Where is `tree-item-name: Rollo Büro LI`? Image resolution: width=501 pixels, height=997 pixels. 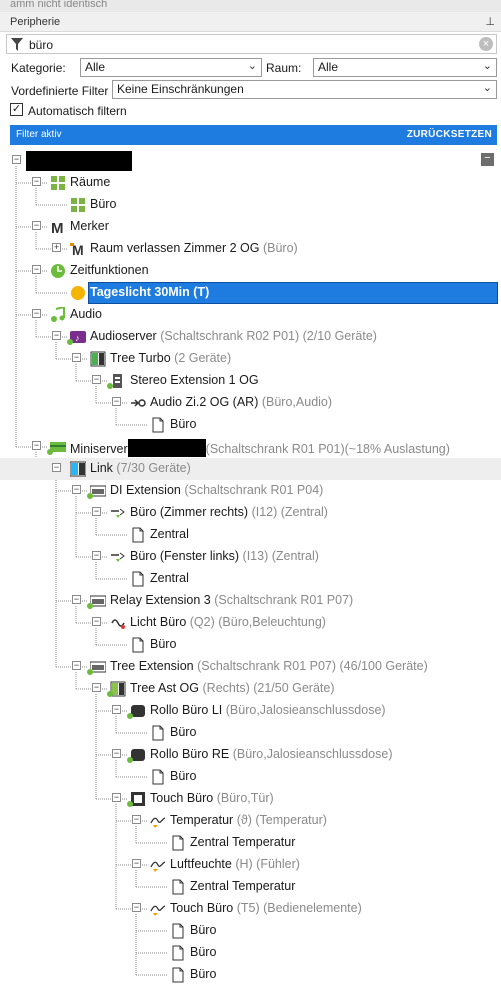
tree-item-name: Rollo Büro LI is located at coordinates (186, 710).